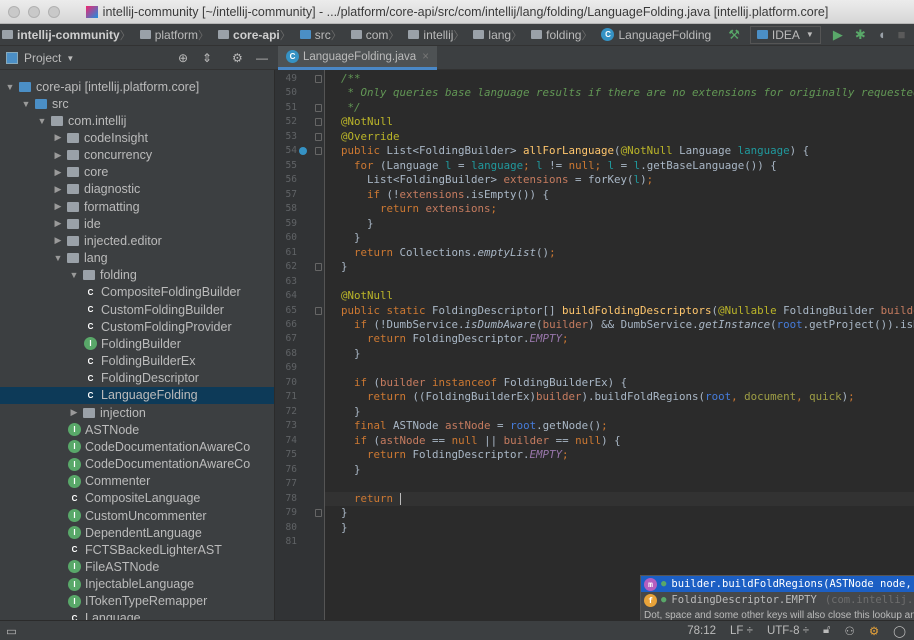 The image size is (914, 640). What do you see at coordinates (137, 549) in the screenshot?
I see `tree-item: C FCTSBackedLighterAST` at bounding box center [137, 549].